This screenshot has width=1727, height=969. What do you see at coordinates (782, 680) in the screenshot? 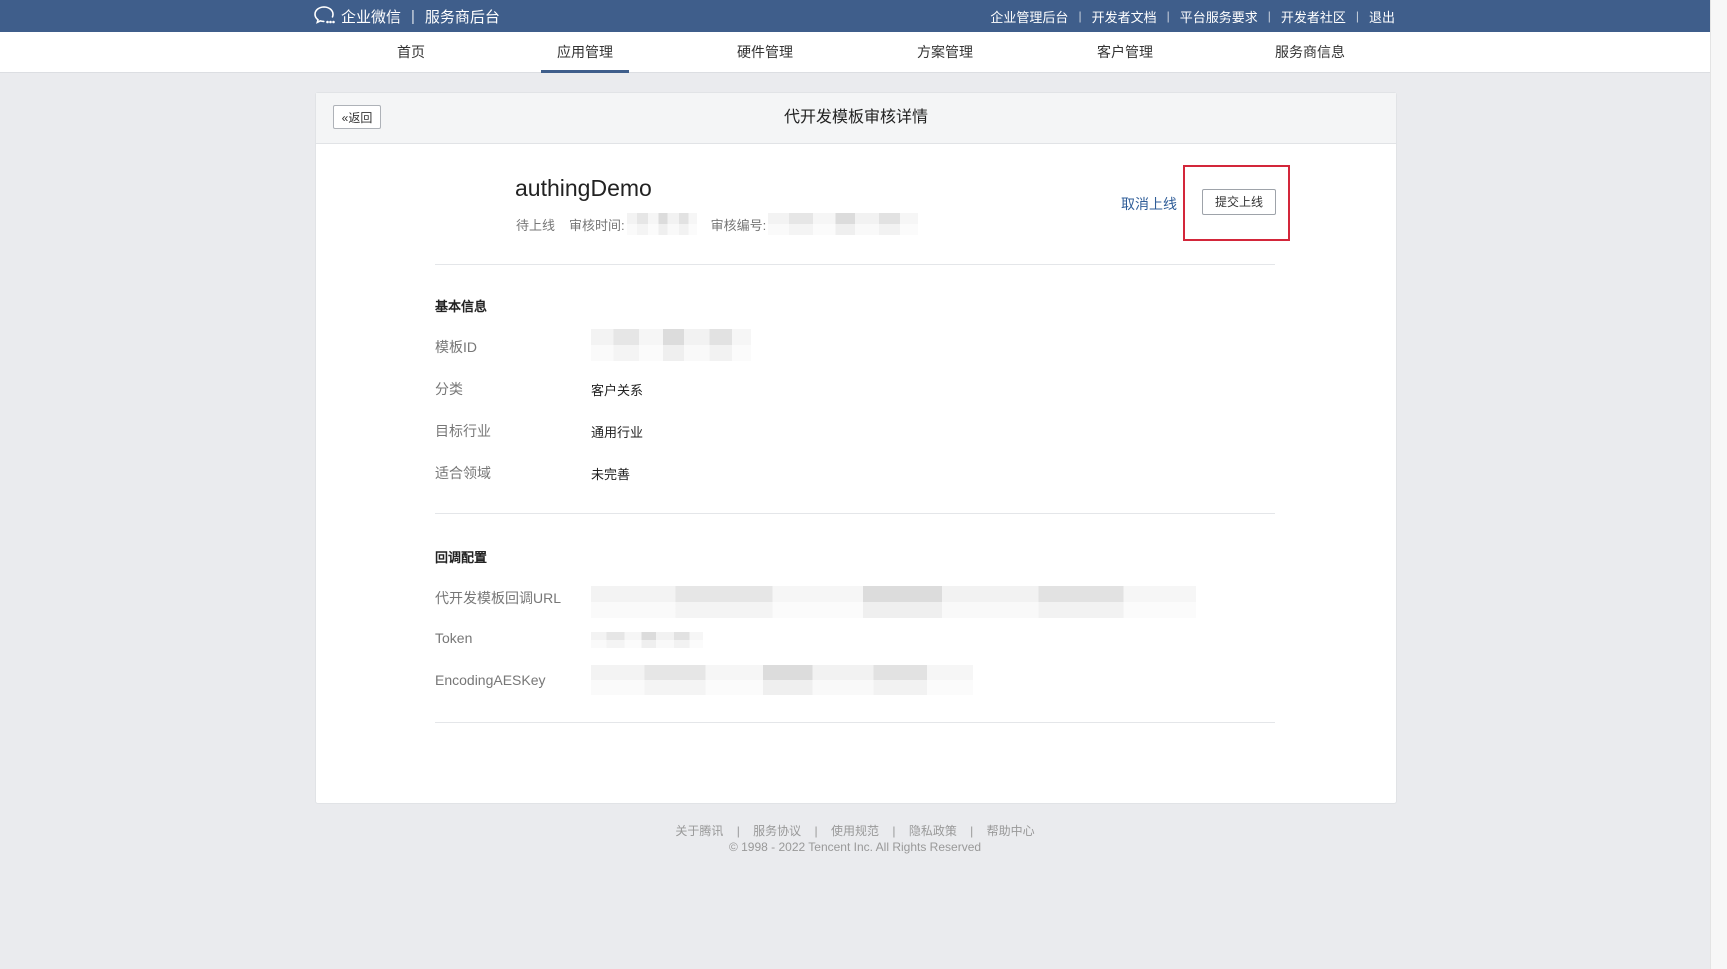
I see `redacted-encoding-aes-key` at bounding box center [782, 680].